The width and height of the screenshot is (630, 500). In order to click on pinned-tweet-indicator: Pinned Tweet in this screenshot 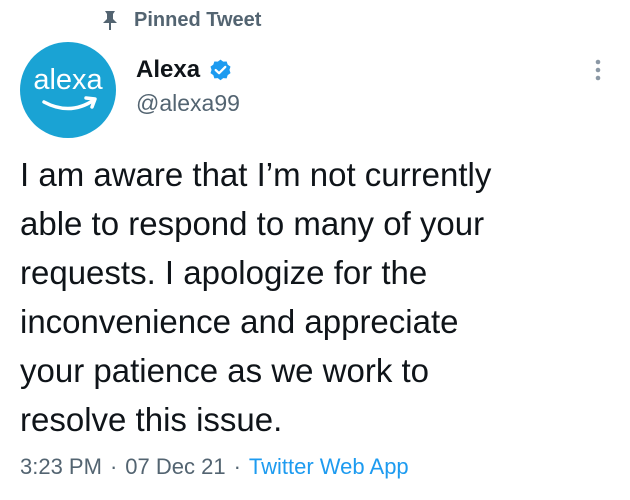, I will do `click(180, 20)`.